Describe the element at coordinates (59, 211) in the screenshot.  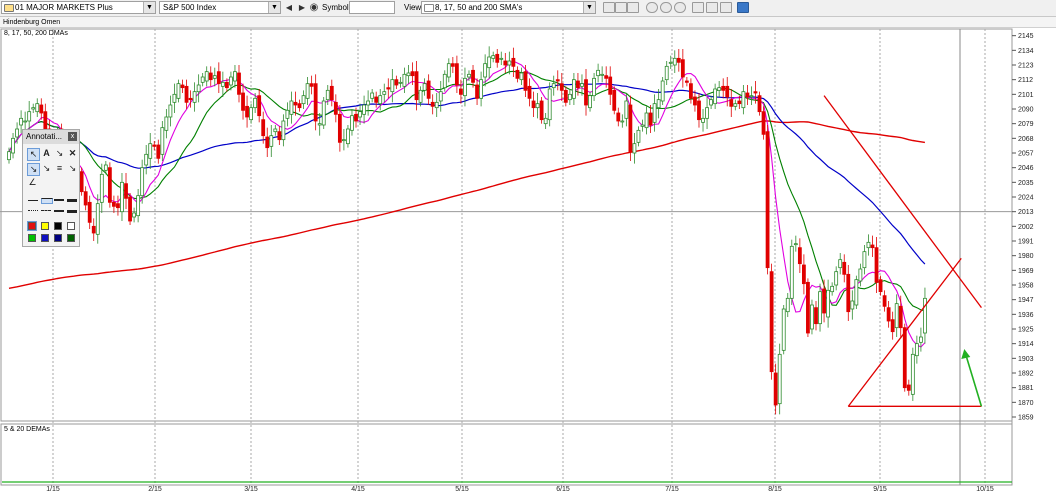
I see `dash-dot-line-style-icon` at that location.